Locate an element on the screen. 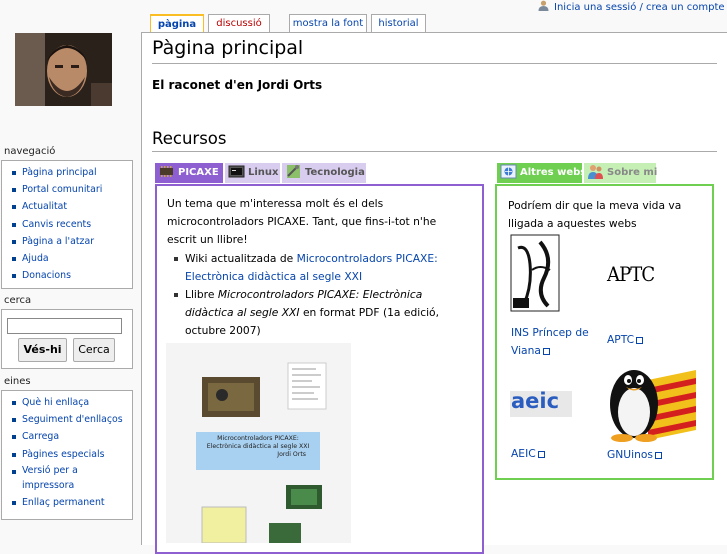 Image resolution: width=727 pixels, height=554 pixels. title-divider is located at coordinates (434, 63).